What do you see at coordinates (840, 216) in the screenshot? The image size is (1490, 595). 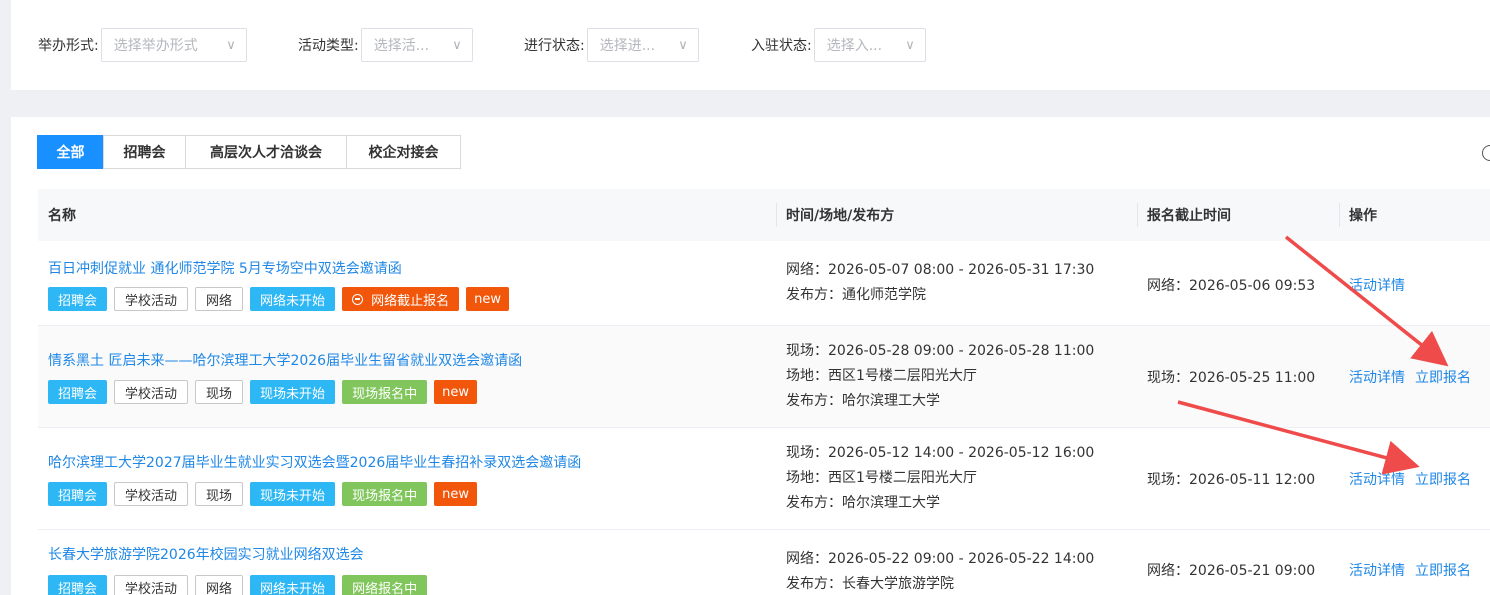 I see `column-time-venue: 时间/场地/发布方` at bounding box center [840, 216].